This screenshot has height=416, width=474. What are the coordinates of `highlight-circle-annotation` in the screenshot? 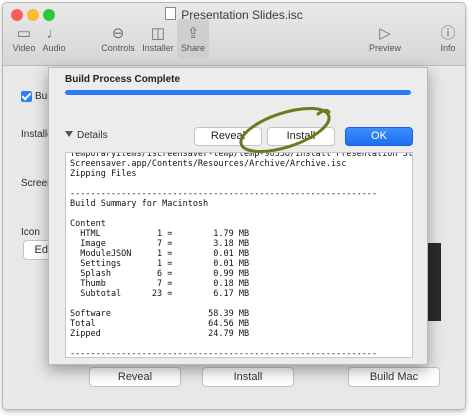 It's located at (285, 130).